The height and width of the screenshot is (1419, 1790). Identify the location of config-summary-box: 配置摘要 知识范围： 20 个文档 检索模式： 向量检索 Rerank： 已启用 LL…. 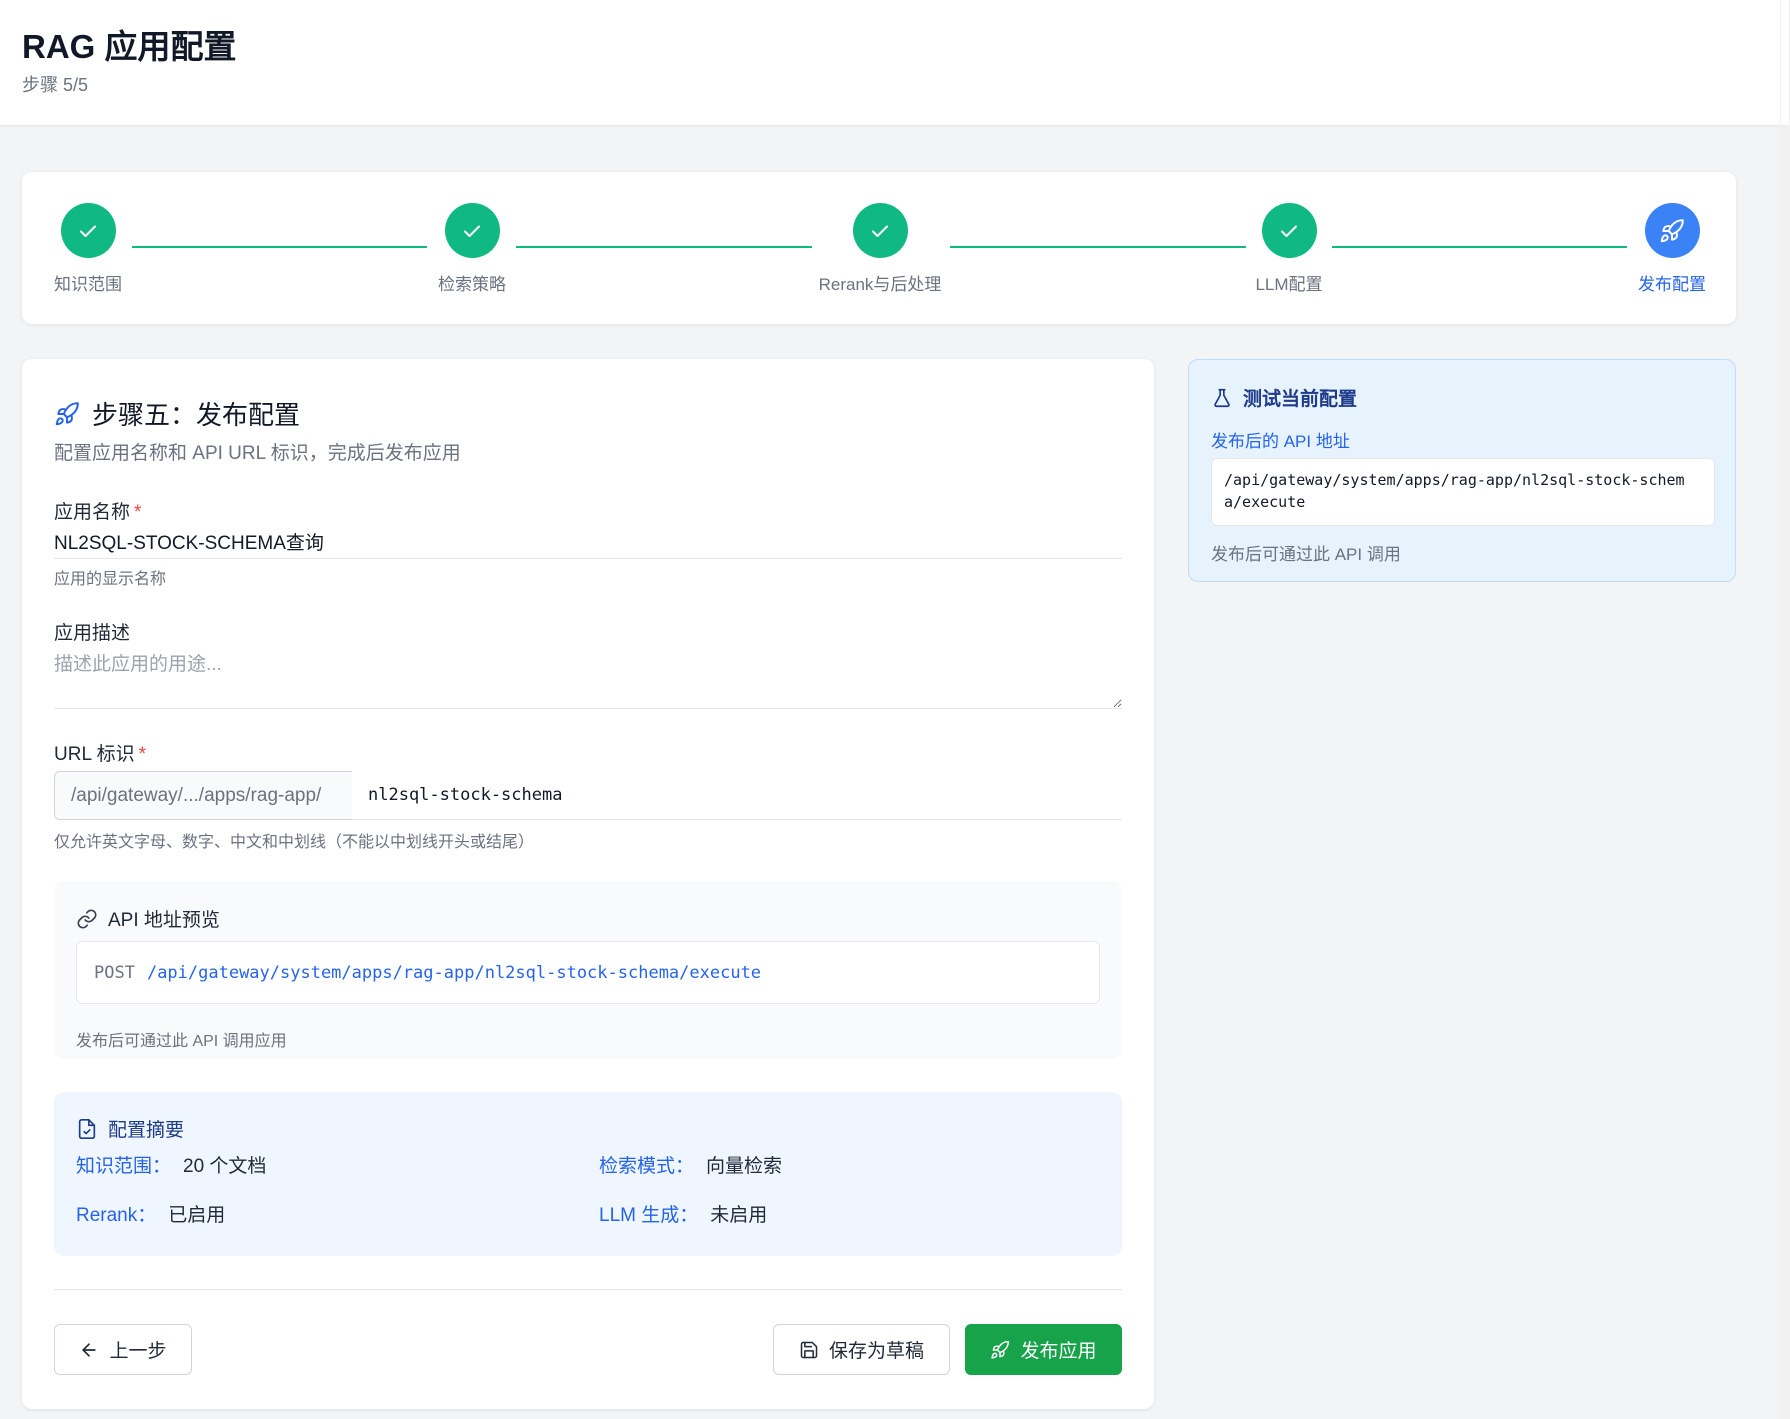
(588, 1174).